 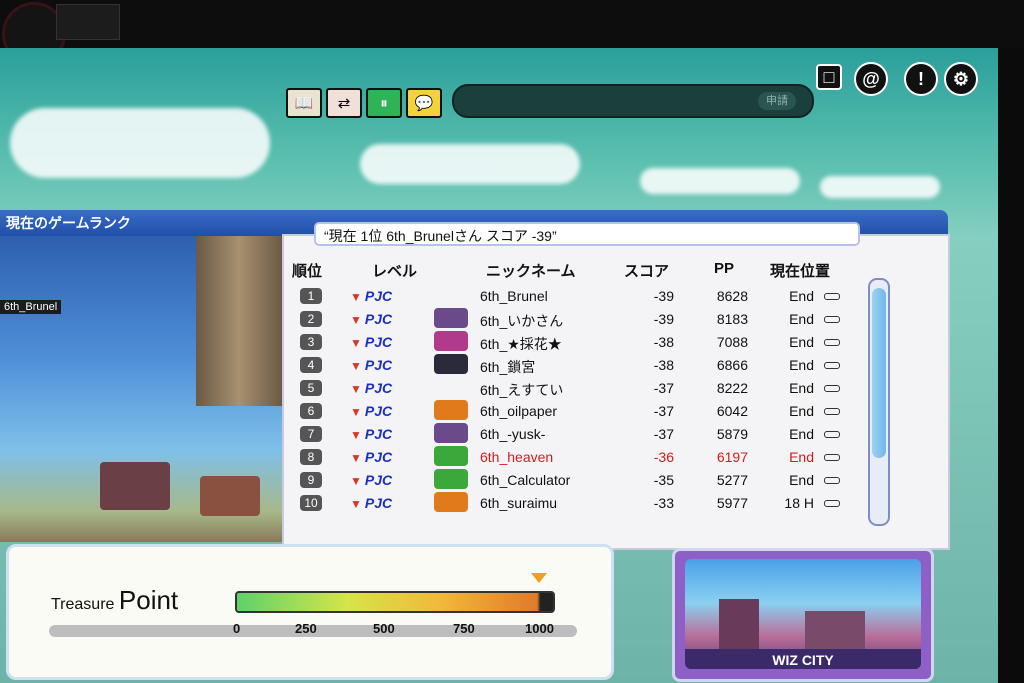 I want to click on header-rank: 順位, so click(x=307, y=271).